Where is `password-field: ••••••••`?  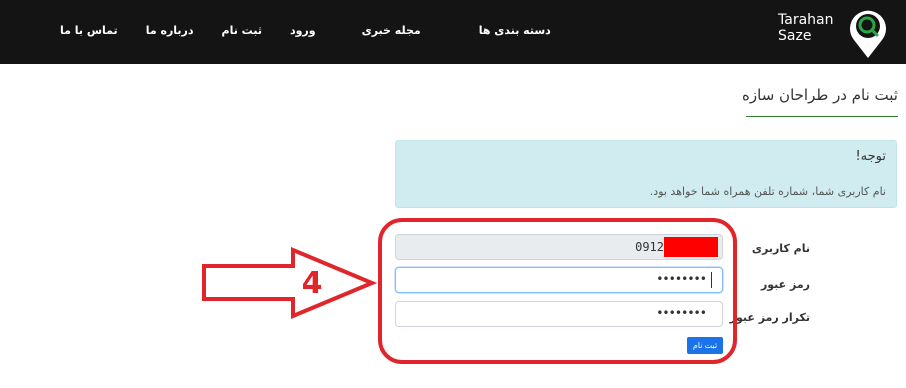
password-field: •••••••• is located at coordinates (559, 280).